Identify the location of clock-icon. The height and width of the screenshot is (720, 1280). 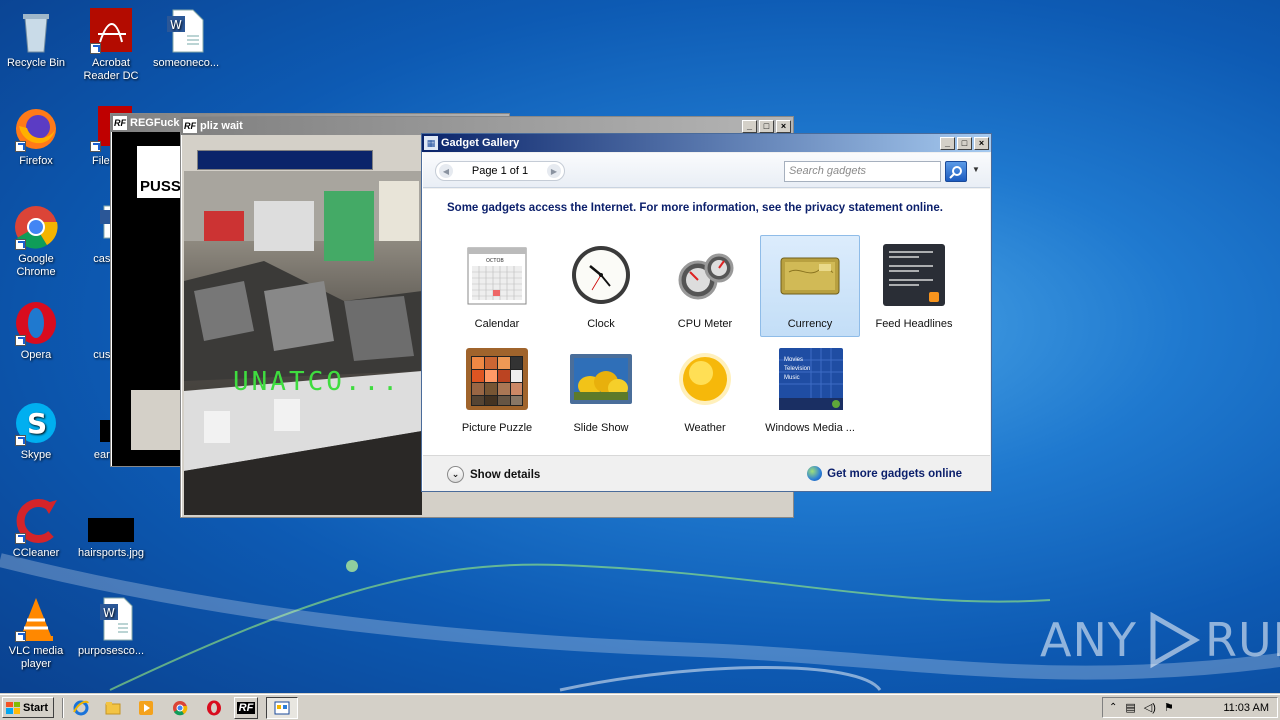
(601, 275).